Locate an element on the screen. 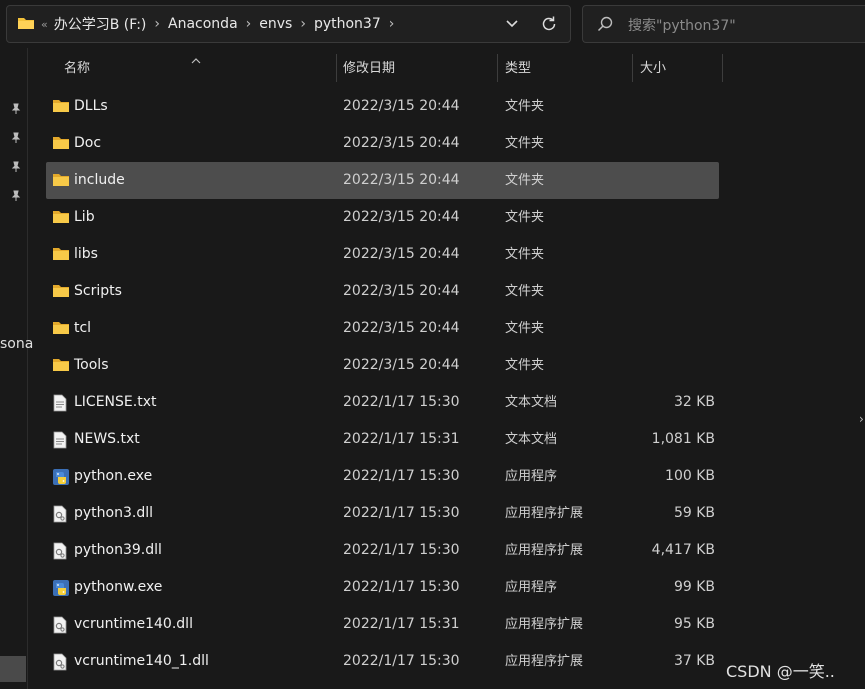 This screenshot has height=689, width=865. file-name: pythonw.exe is located at coordinates (118, 587).